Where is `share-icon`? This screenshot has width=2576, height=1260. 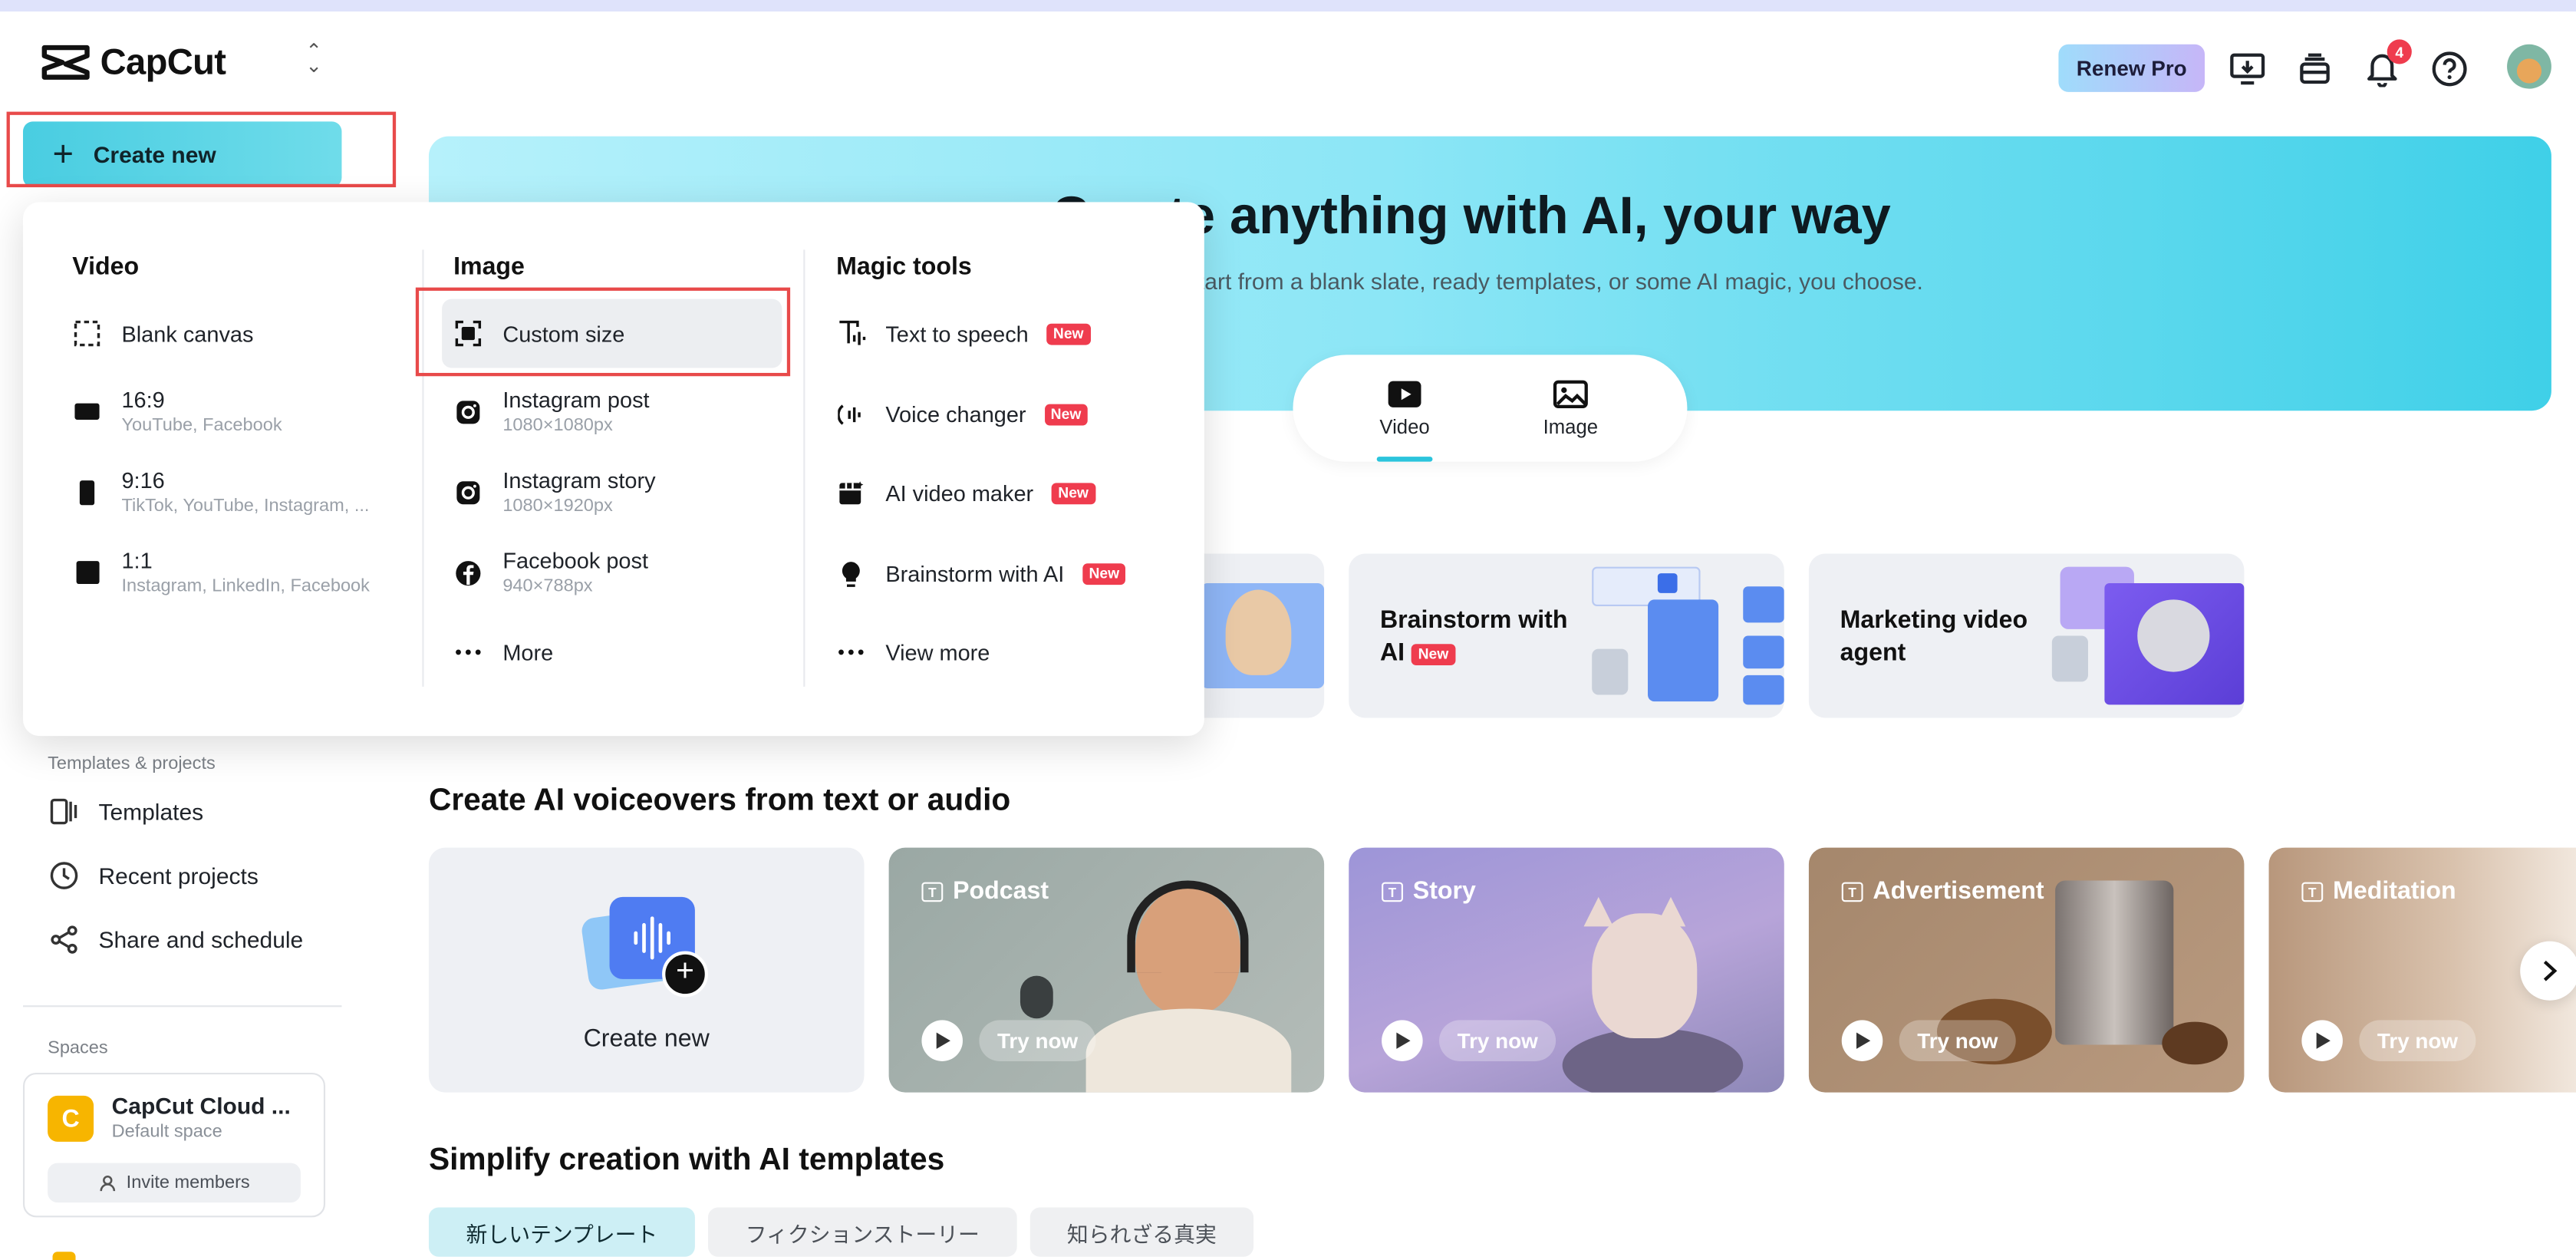
share-icon is located at coordinates (64, 939).